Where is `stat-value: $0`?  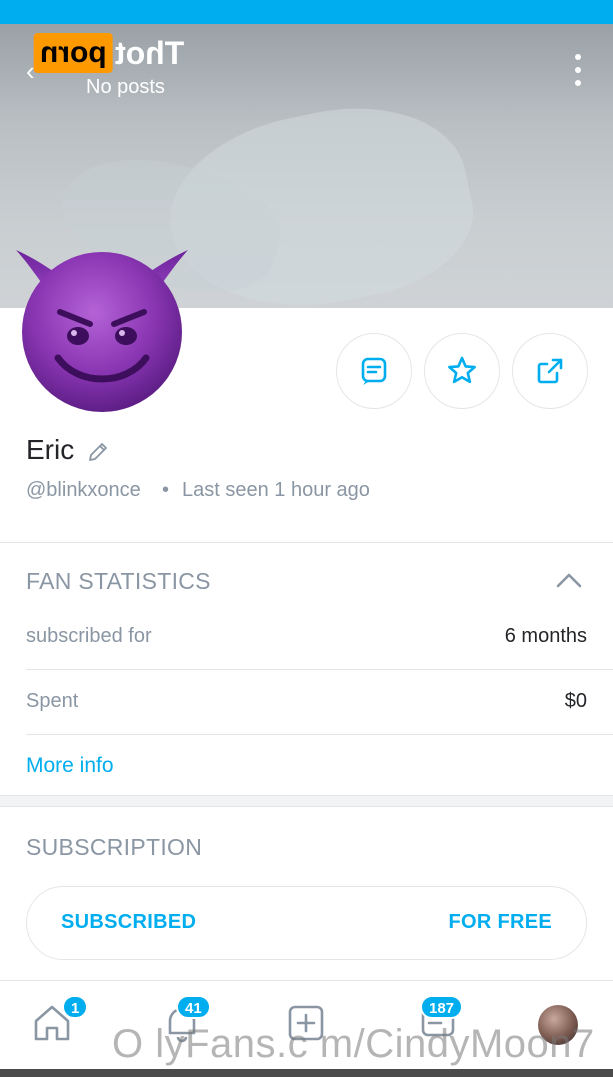 stat-value: $0 is located at coordinates (575, 701).